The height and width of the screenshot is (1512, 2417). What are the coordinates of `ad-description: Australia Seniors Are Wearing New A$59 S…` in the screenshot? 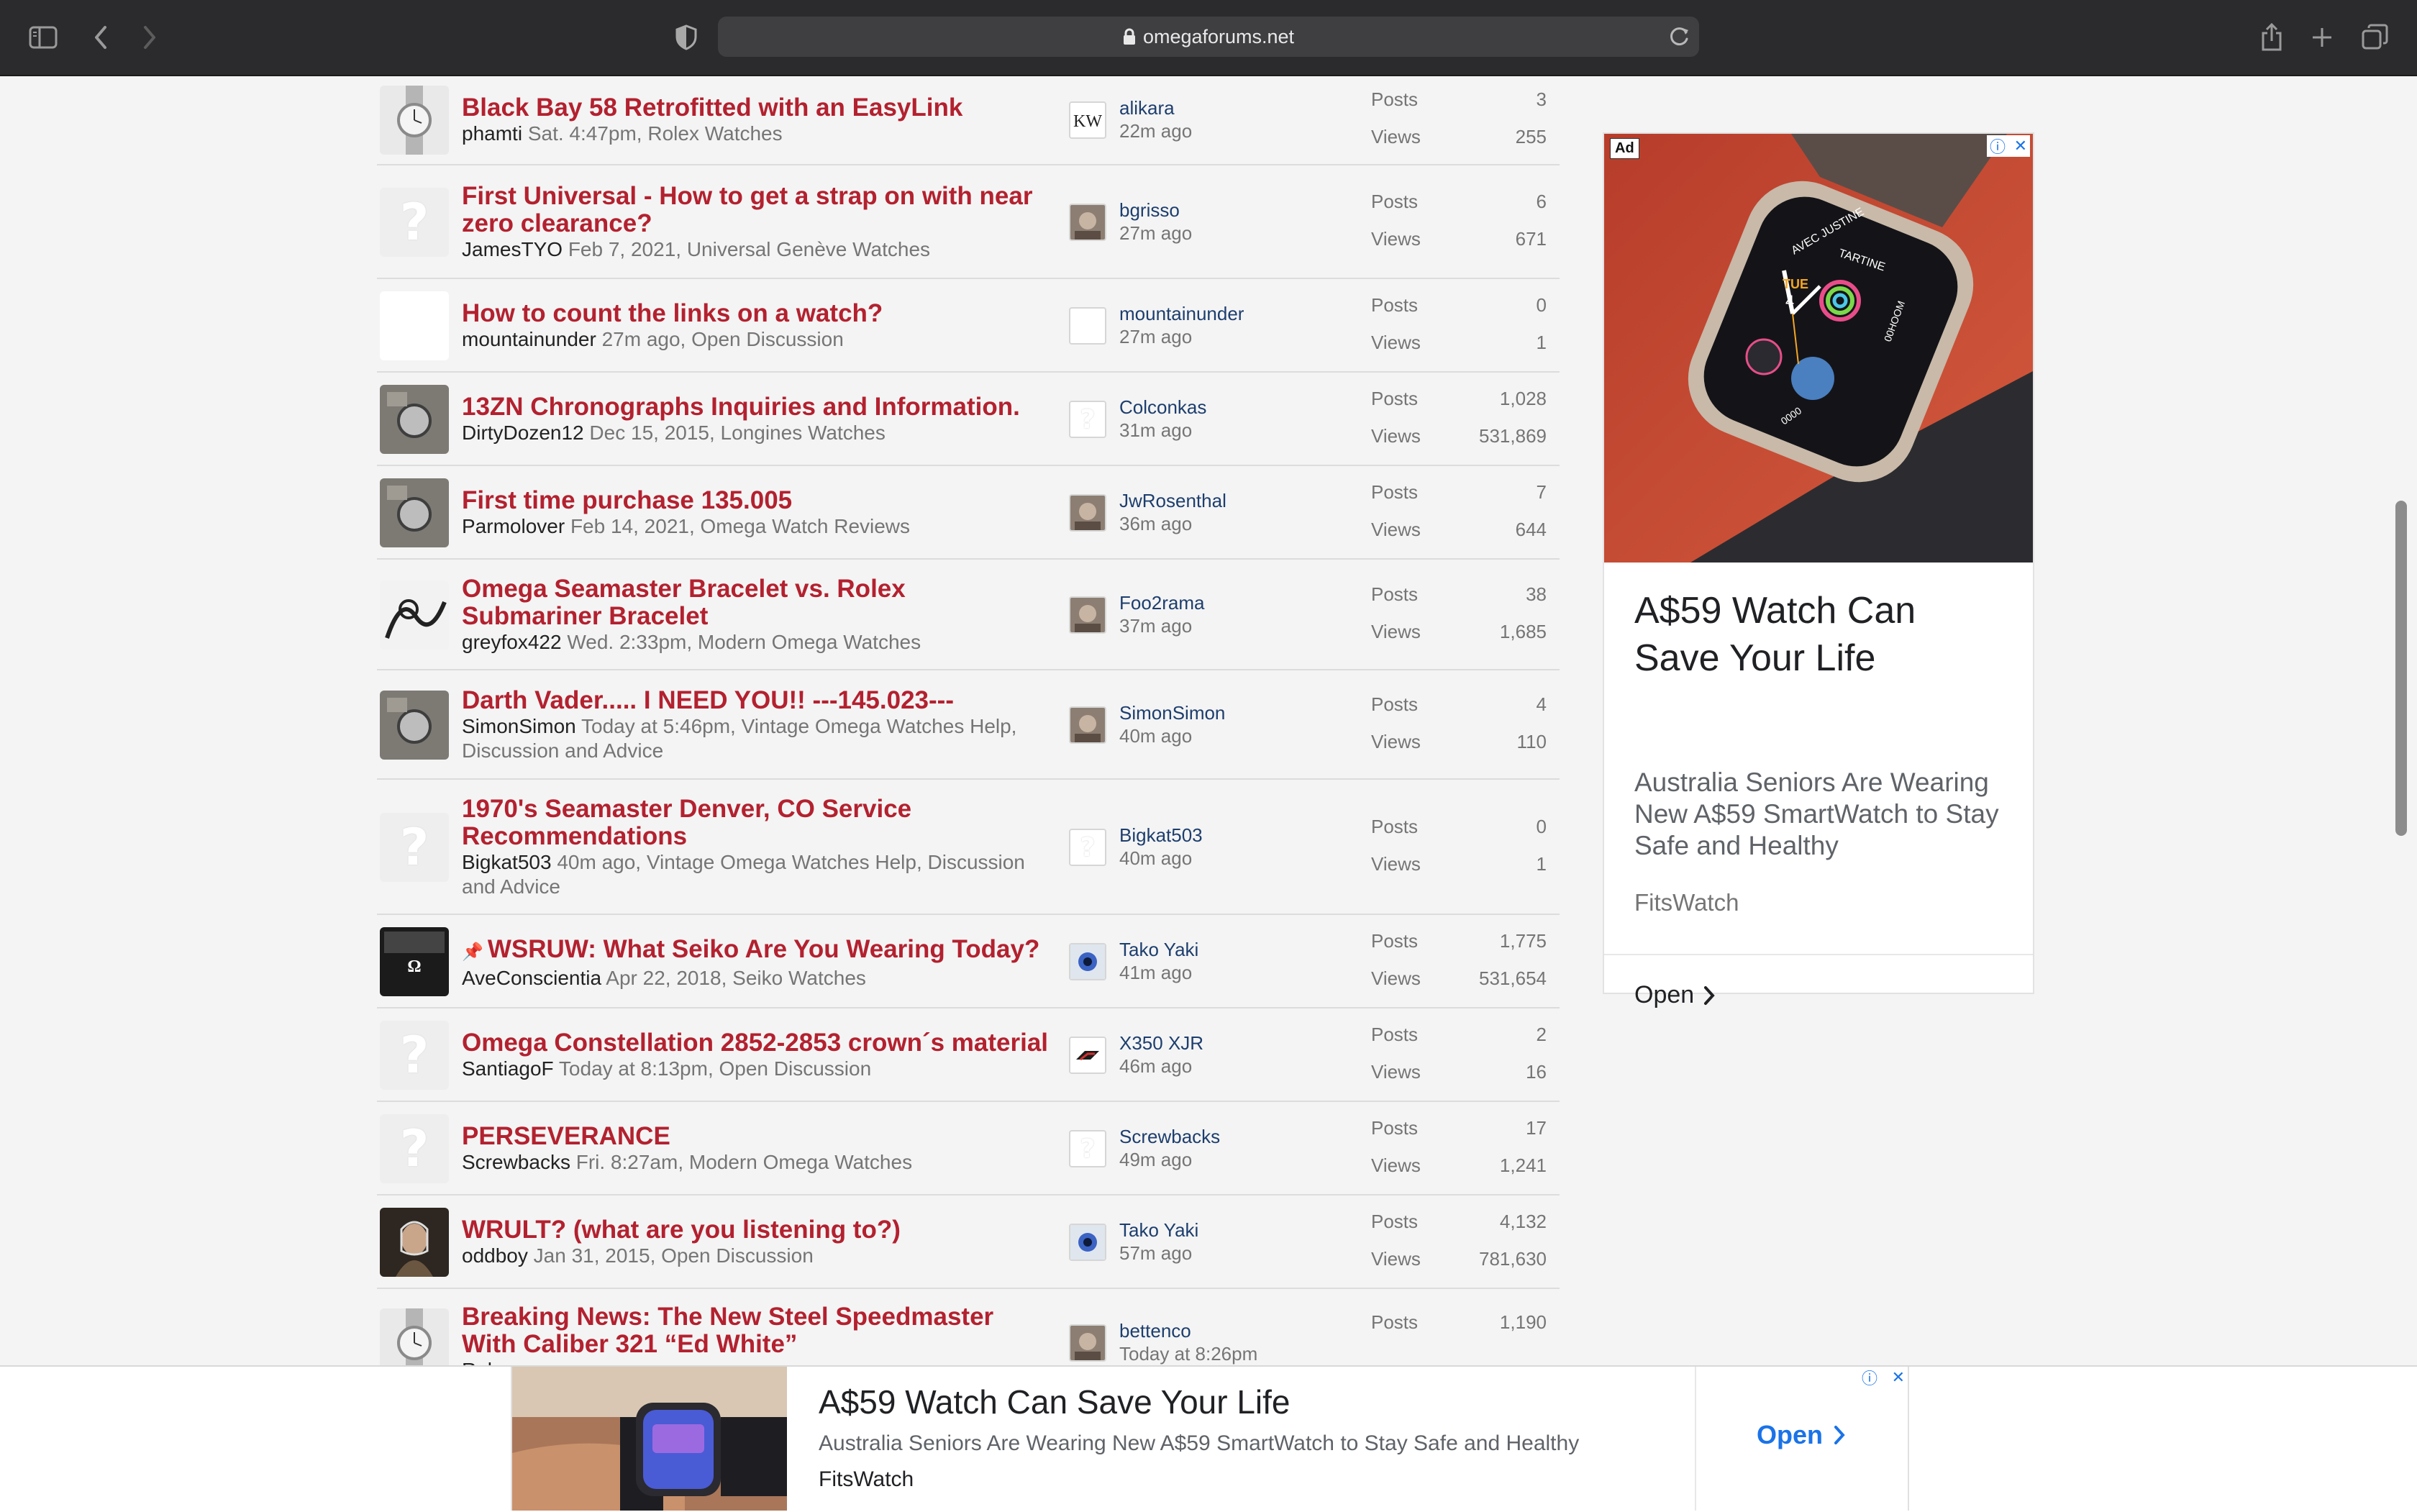 It's located at (1821, 814).